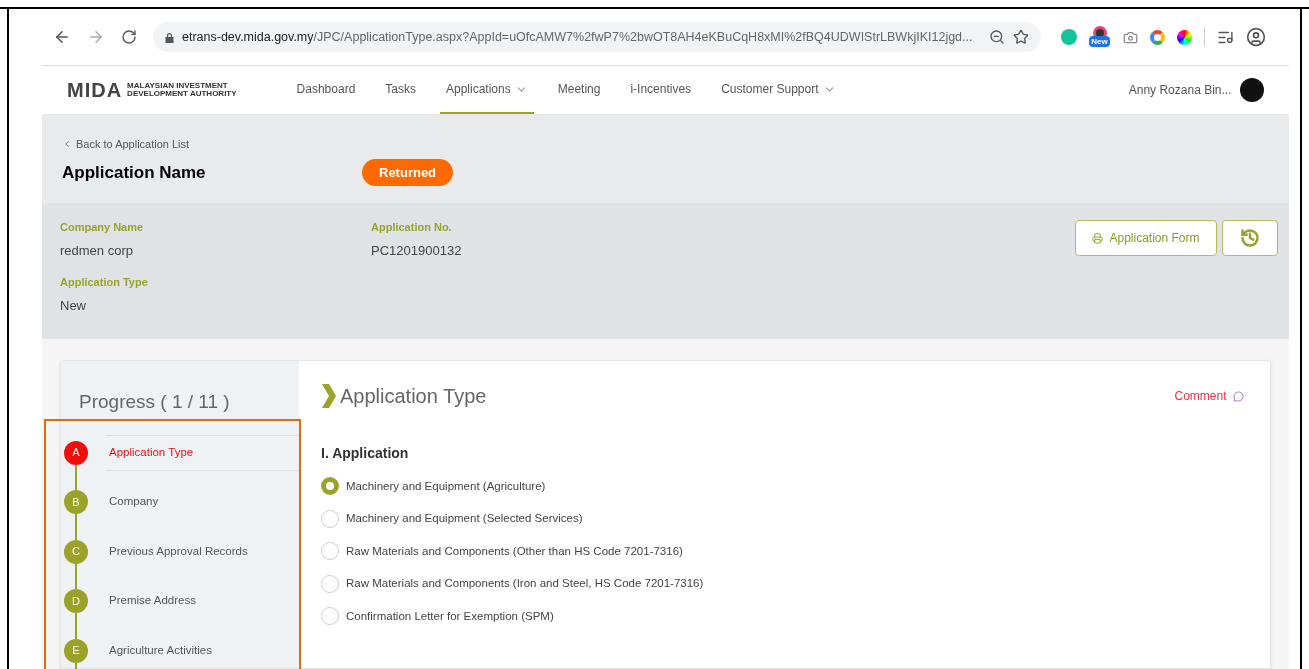 This screenshot has width=1309, height=669. What do you see at coordinates (661, 90) in the screenshot?
I see `nav-item: i-Incentives` at bounding box center [661, 90].